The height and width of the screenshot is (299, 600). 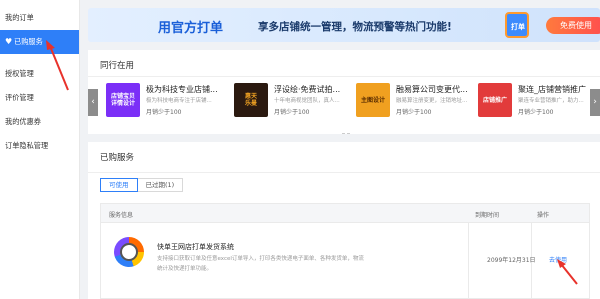 I want to click on peer-thumb-text: 主图设计, so click(x=372, y=100).